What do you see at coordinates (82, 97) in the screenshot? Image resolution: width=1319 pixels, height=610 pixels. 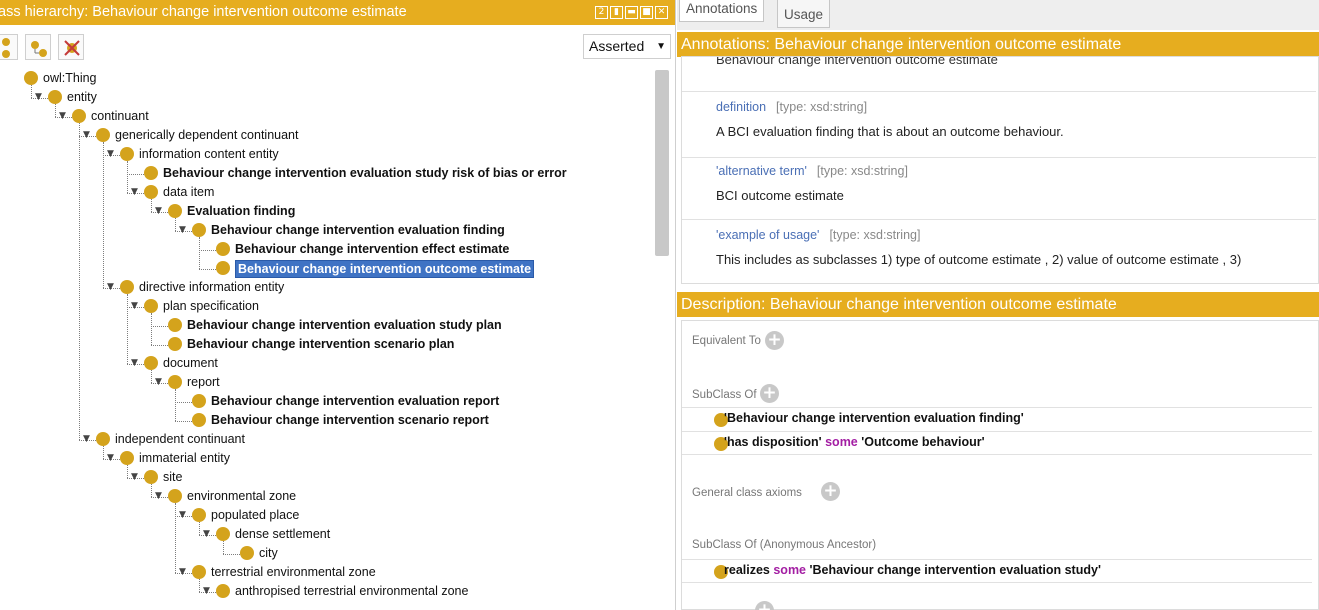 I see `class-label: entity` at bounding box center [82, 97].